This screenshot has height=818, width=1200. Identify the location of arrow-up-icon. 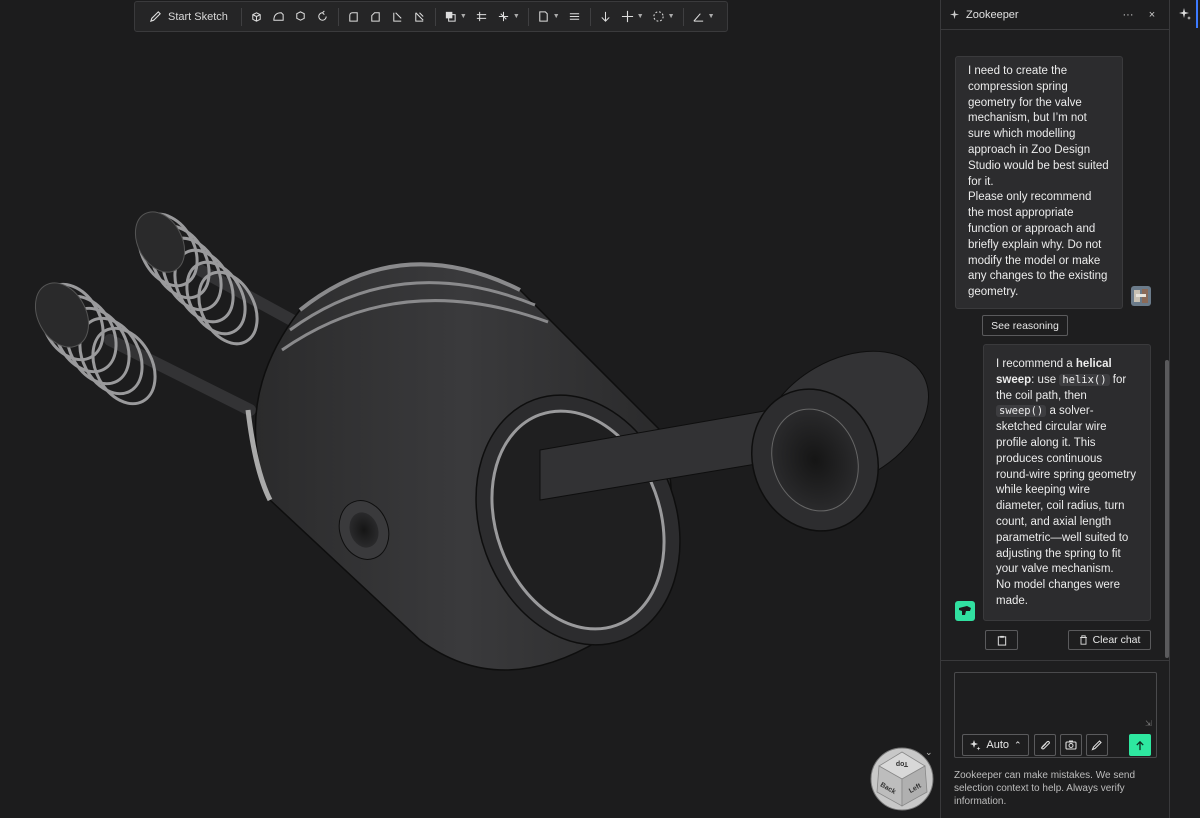
(1140, 745).